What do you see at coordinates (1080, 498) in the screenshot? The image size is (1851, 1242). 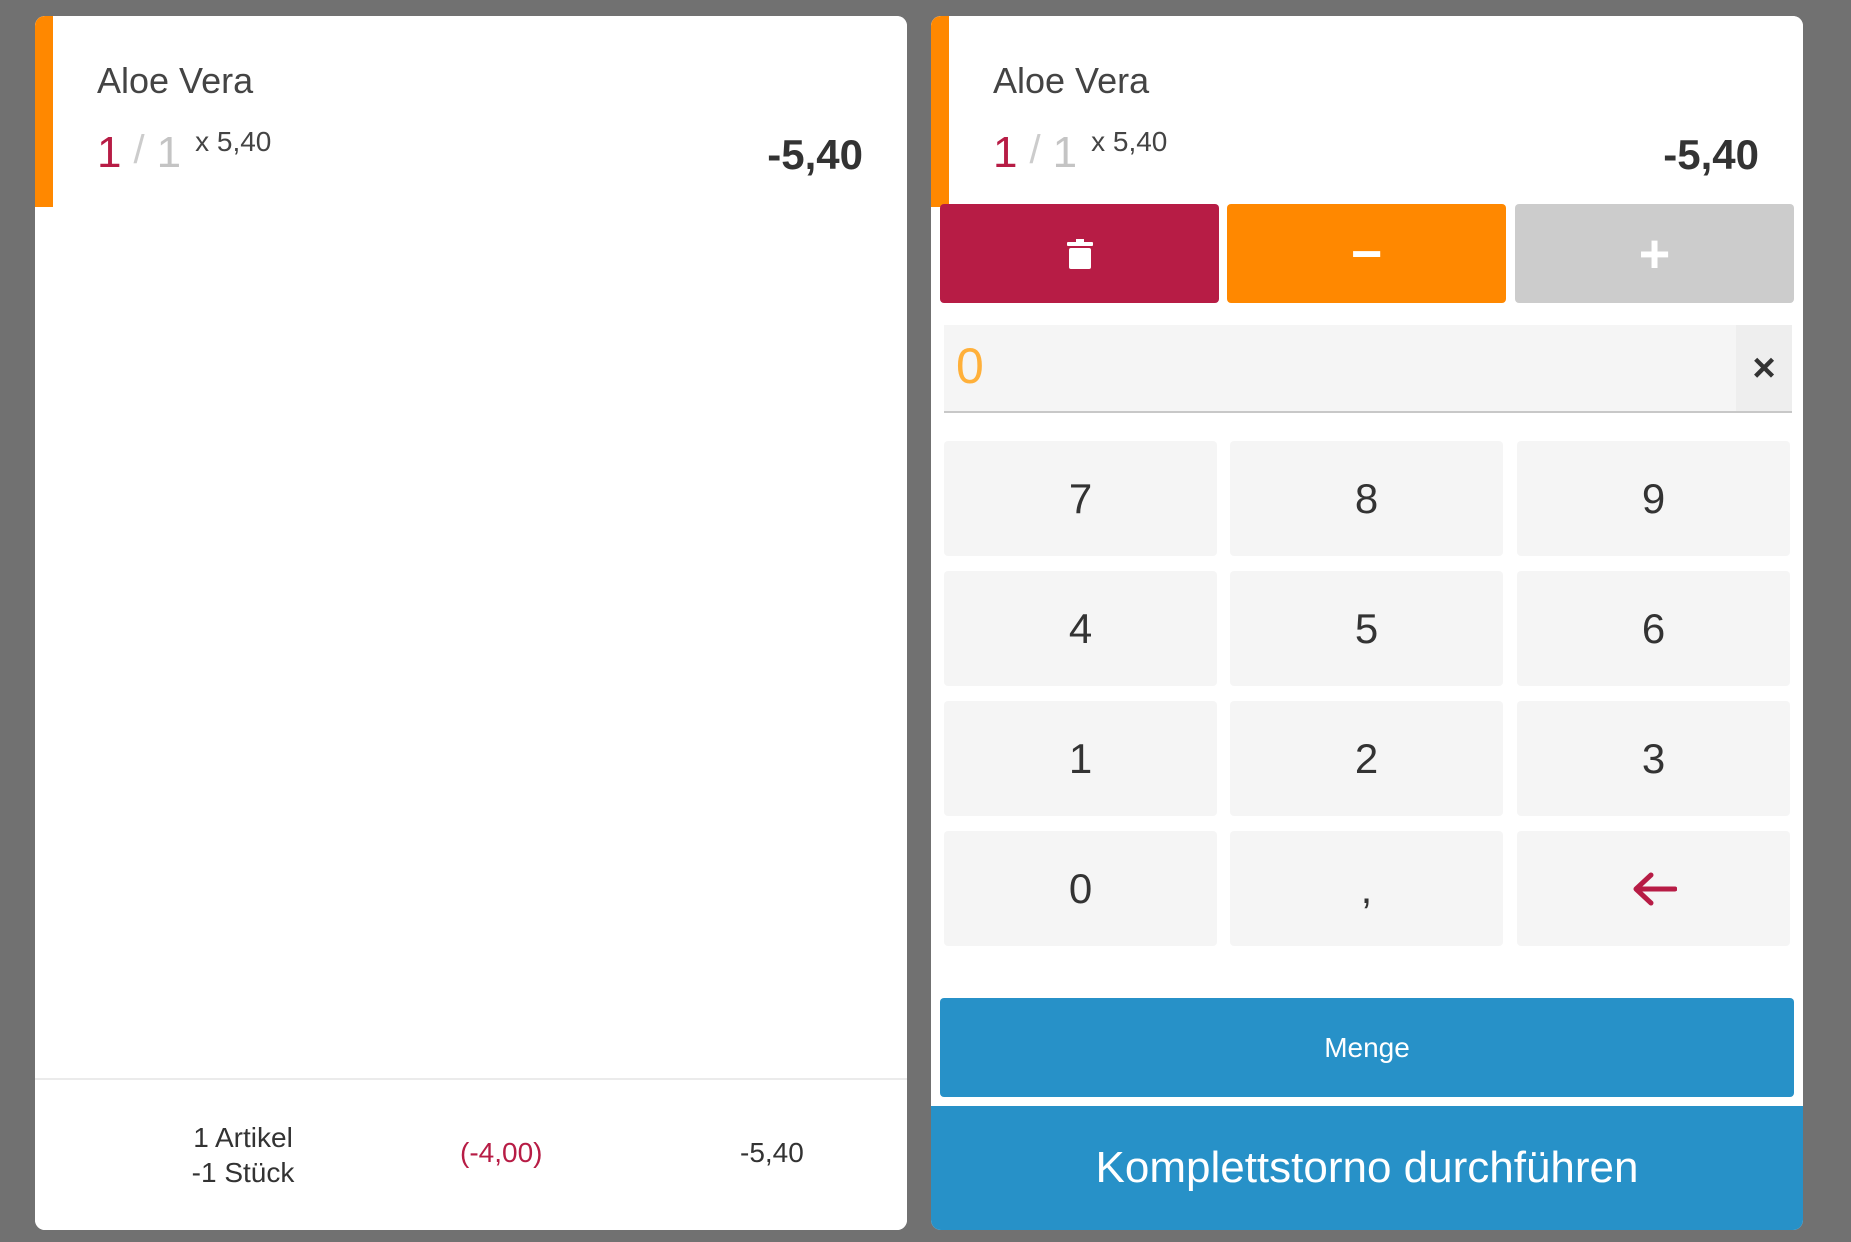 I see `key-7: 7` at bounding box center [1080, 498].